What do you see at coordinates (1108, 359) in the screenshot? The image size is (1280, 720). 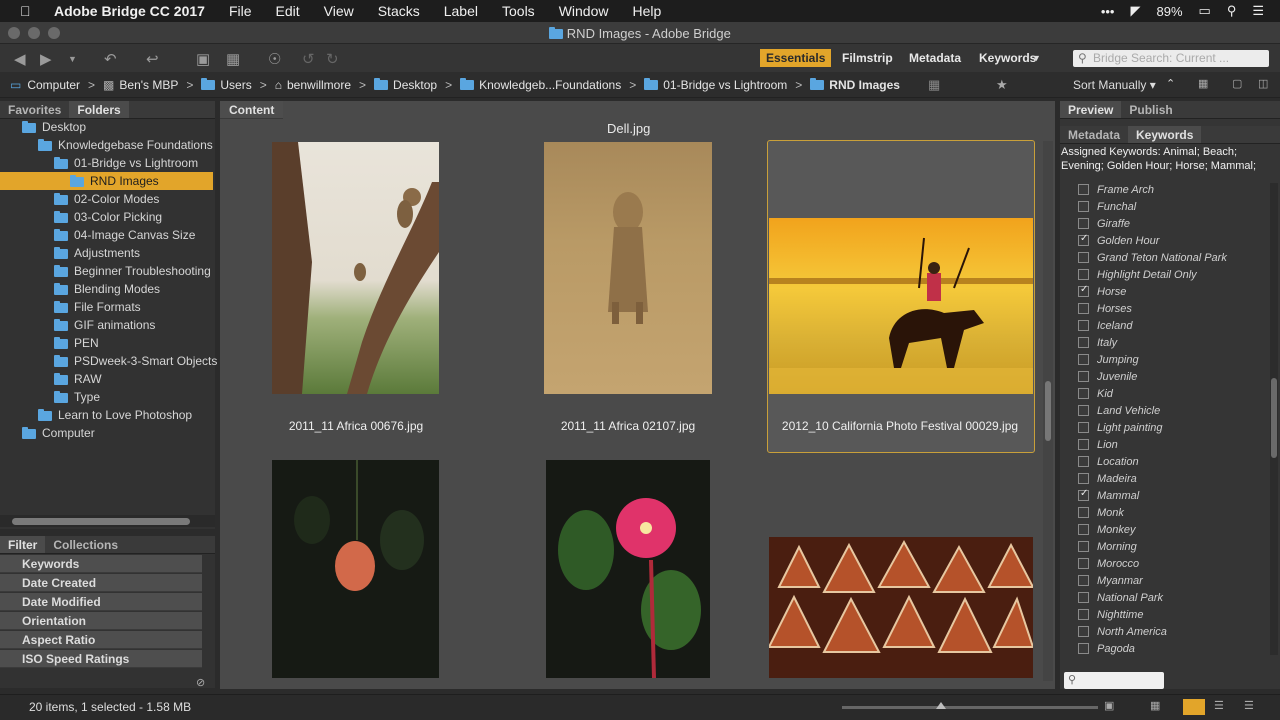 I see `keyword-row: Jumping` at bounding box center [1108, 359].